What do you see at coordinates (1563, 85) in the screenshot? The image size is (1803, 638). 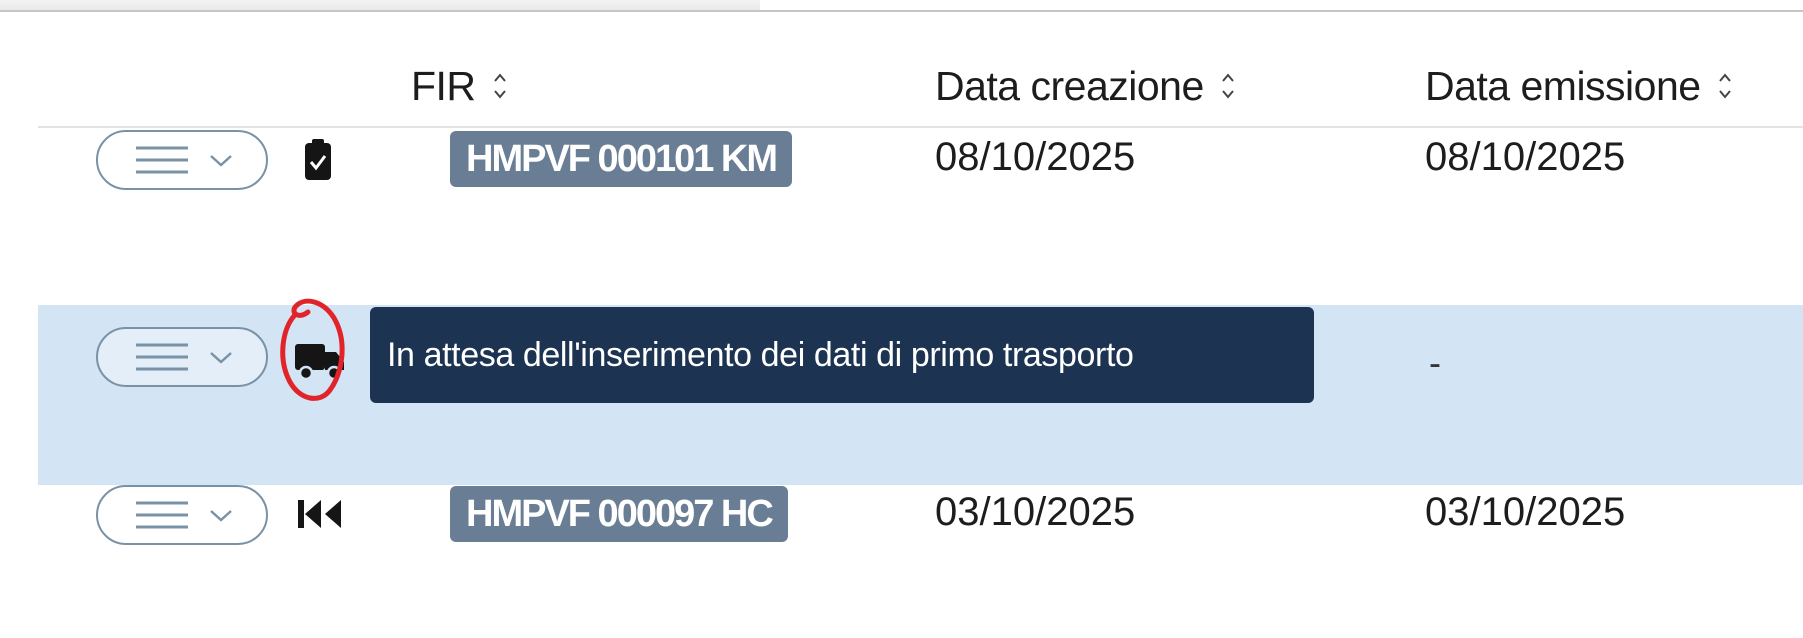 I see `column-header-data-emissione-label: Data emissione` at bounding box center [1563, 85].